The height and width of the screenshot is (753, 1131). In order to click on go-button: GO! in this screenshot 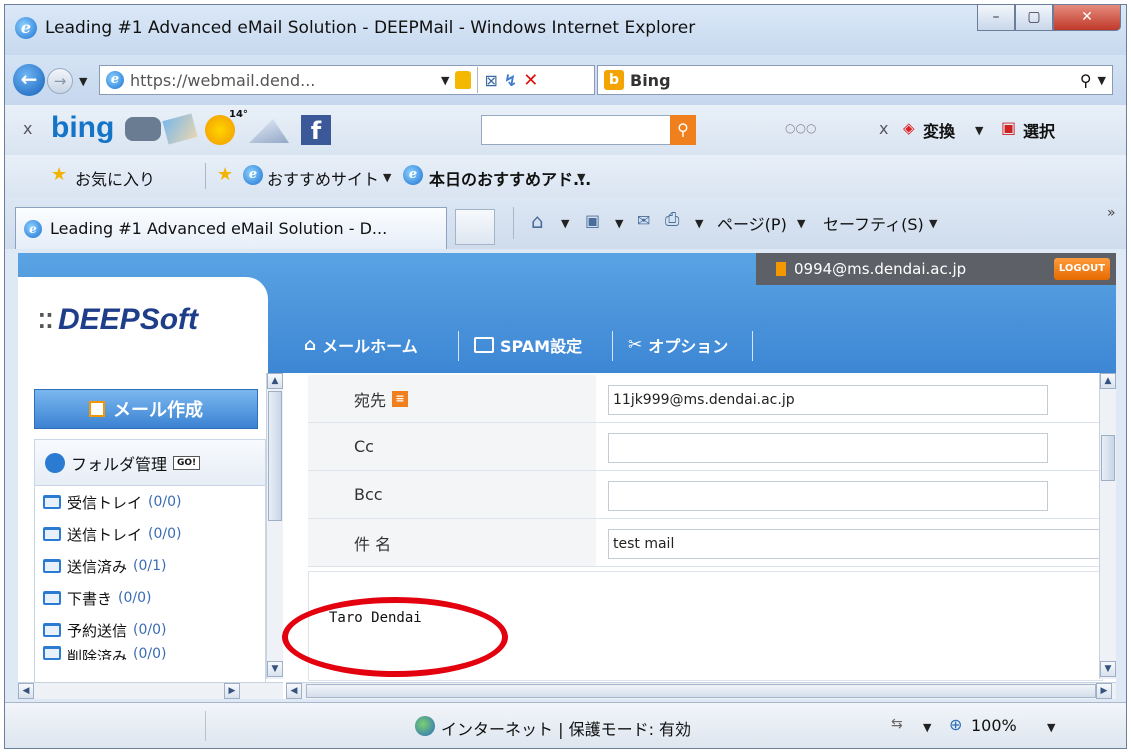, I will do `click(187, 462)`.